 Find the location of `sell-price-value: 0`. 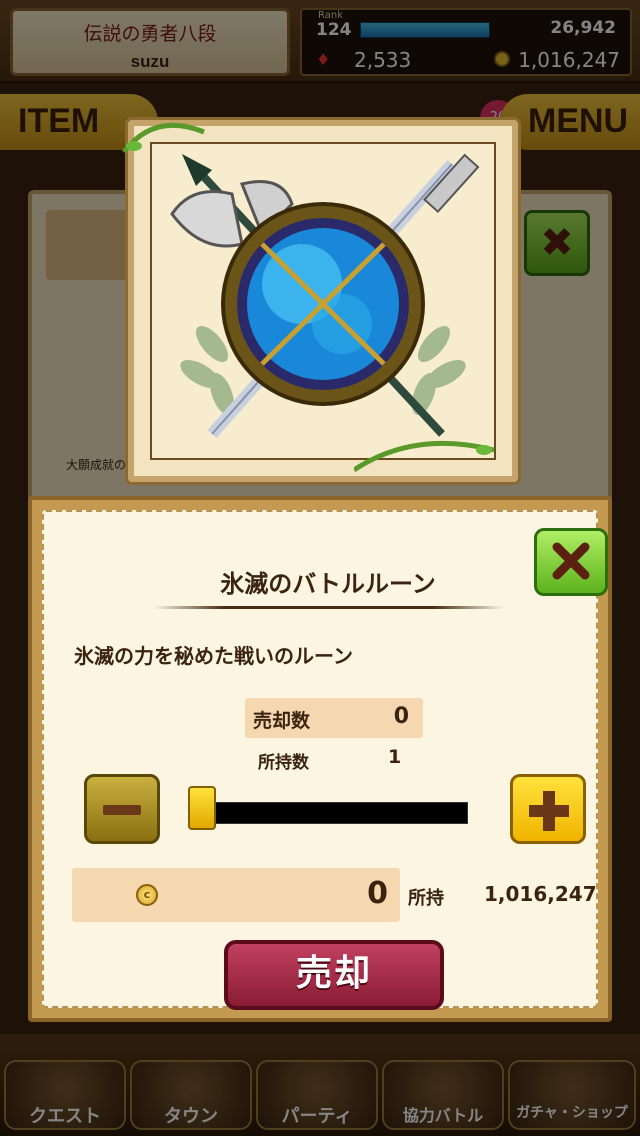

sell-price-value: 0 is located at coordinates (377, 893).